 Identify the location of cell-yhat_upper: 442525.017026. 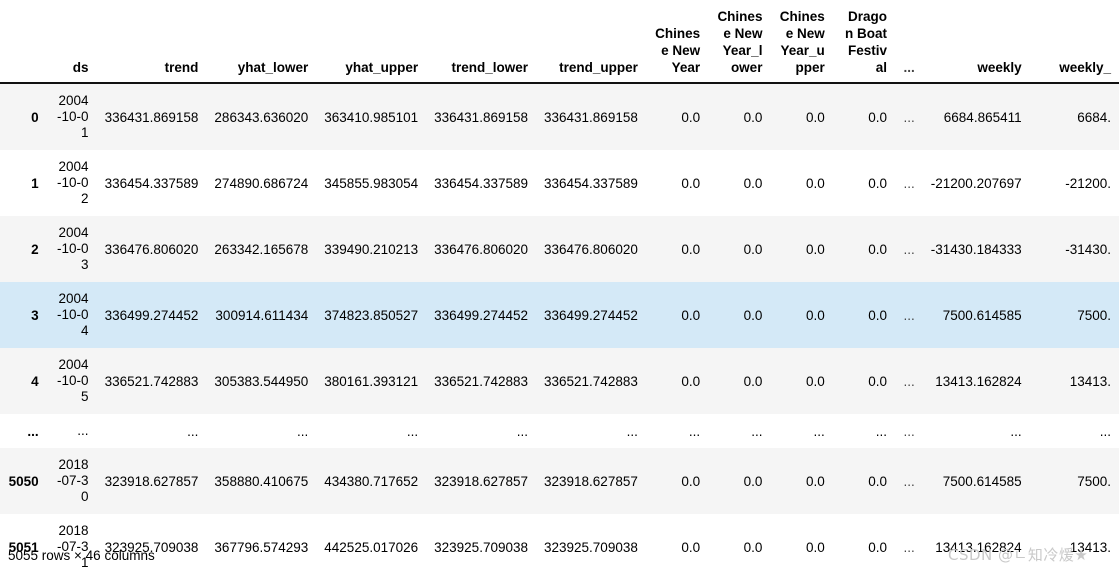
(371, 547).